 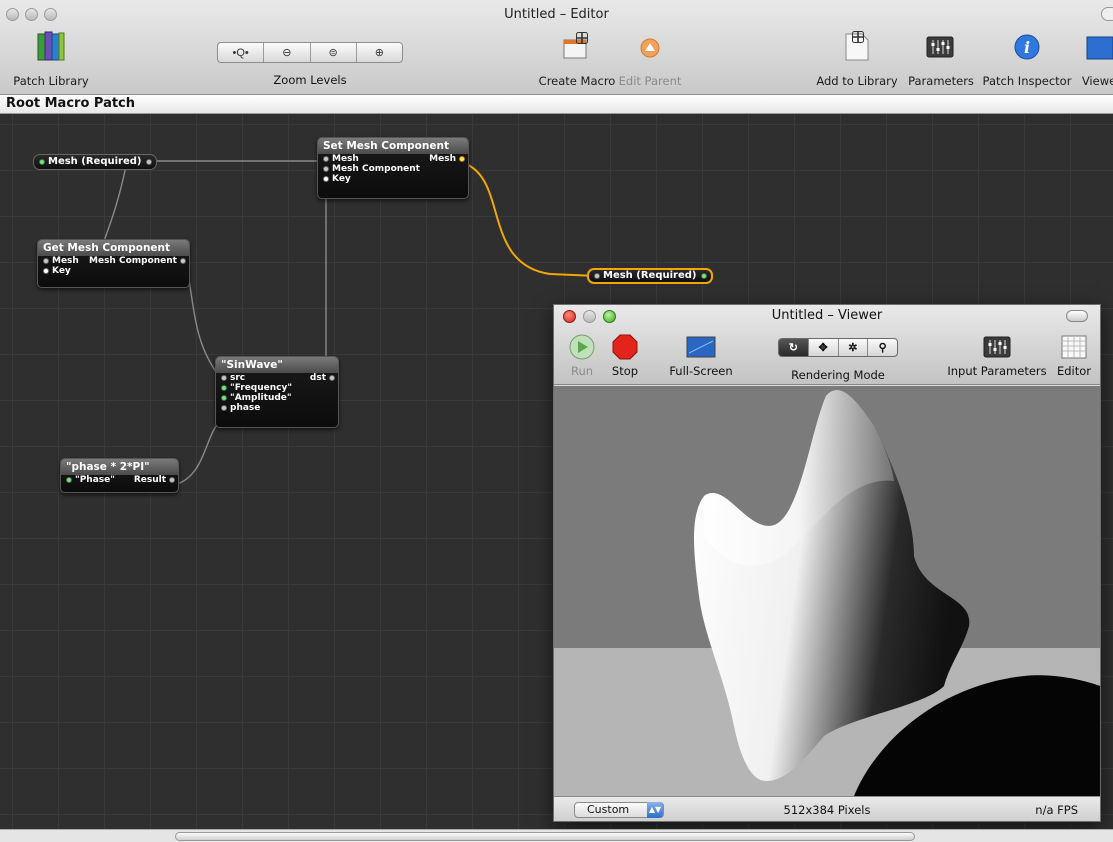 What do you see at coordinates (277, 365) in the screenshot?
I see `patch-title: "SinWave"` at bounding box center [277, 365].